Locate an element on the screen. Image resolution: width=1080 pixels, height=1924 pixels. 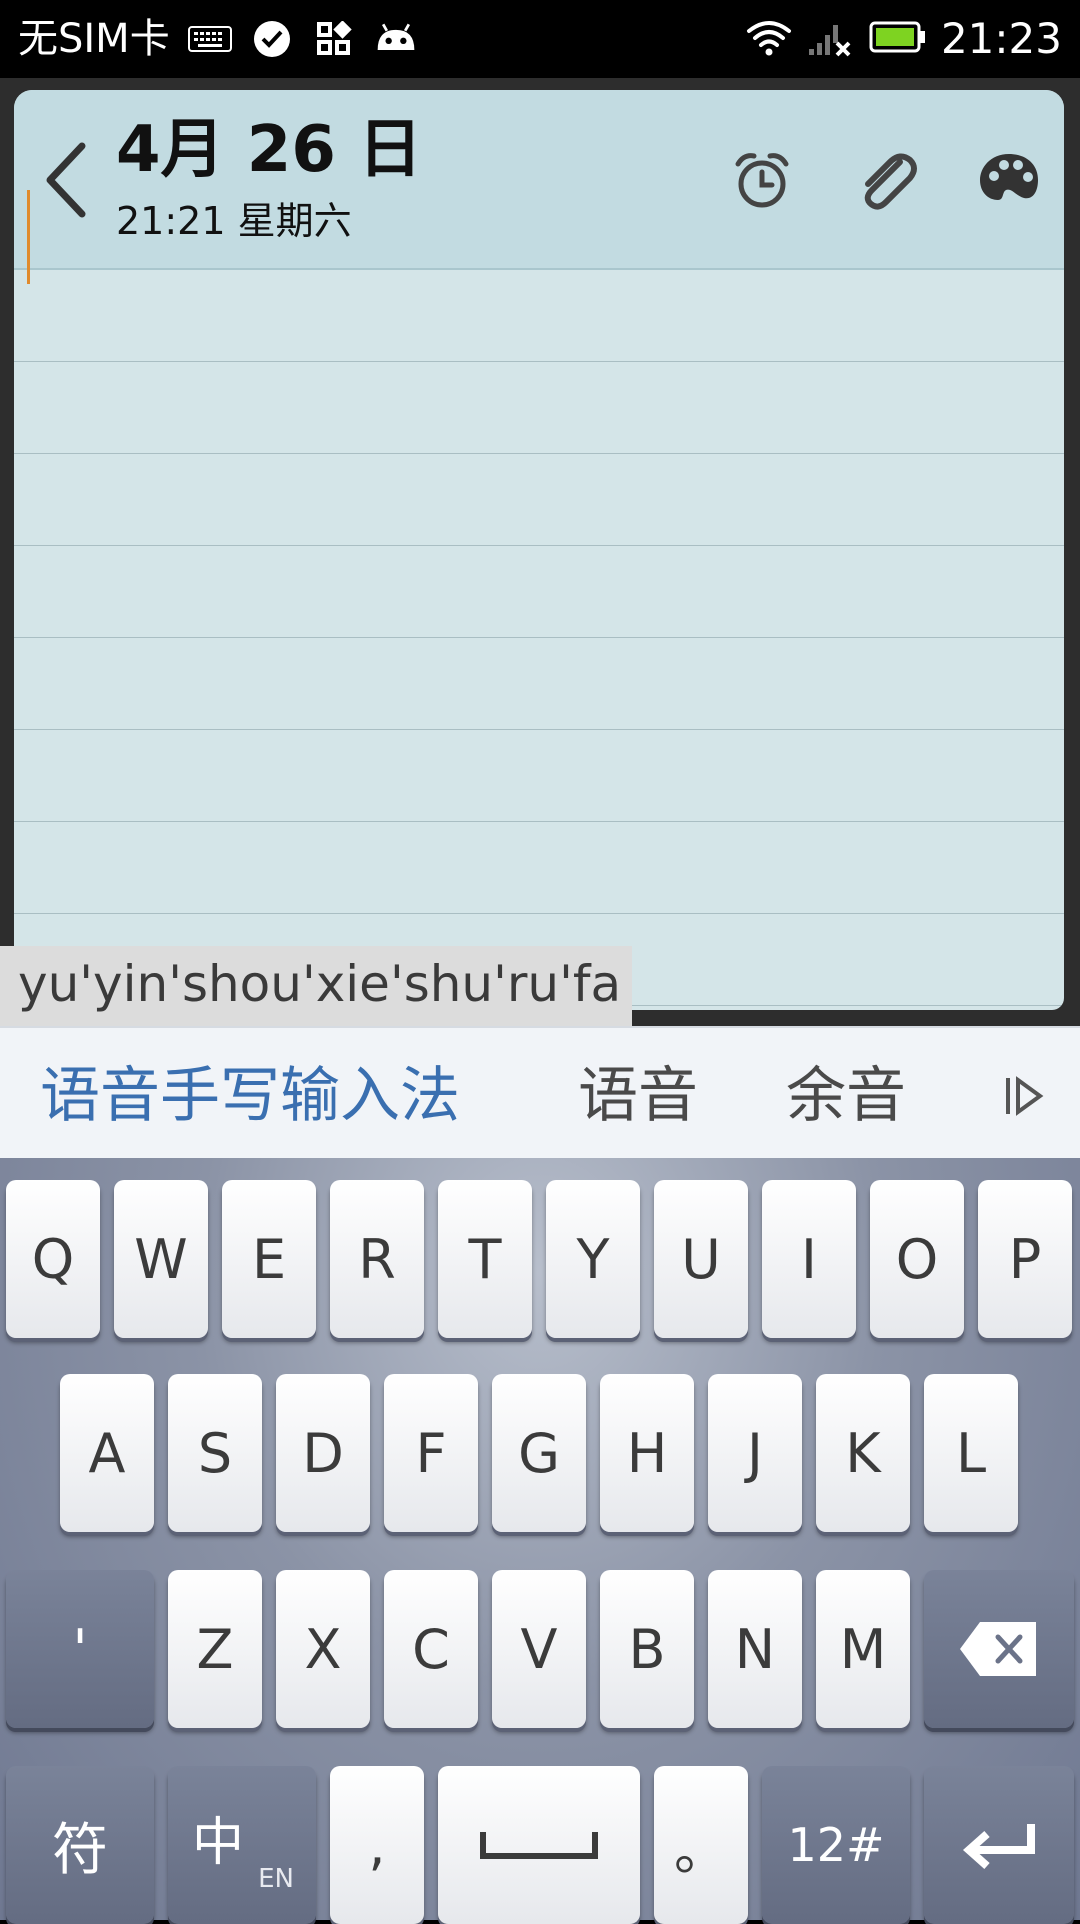
space-key is located at coordinates (539, 1845).